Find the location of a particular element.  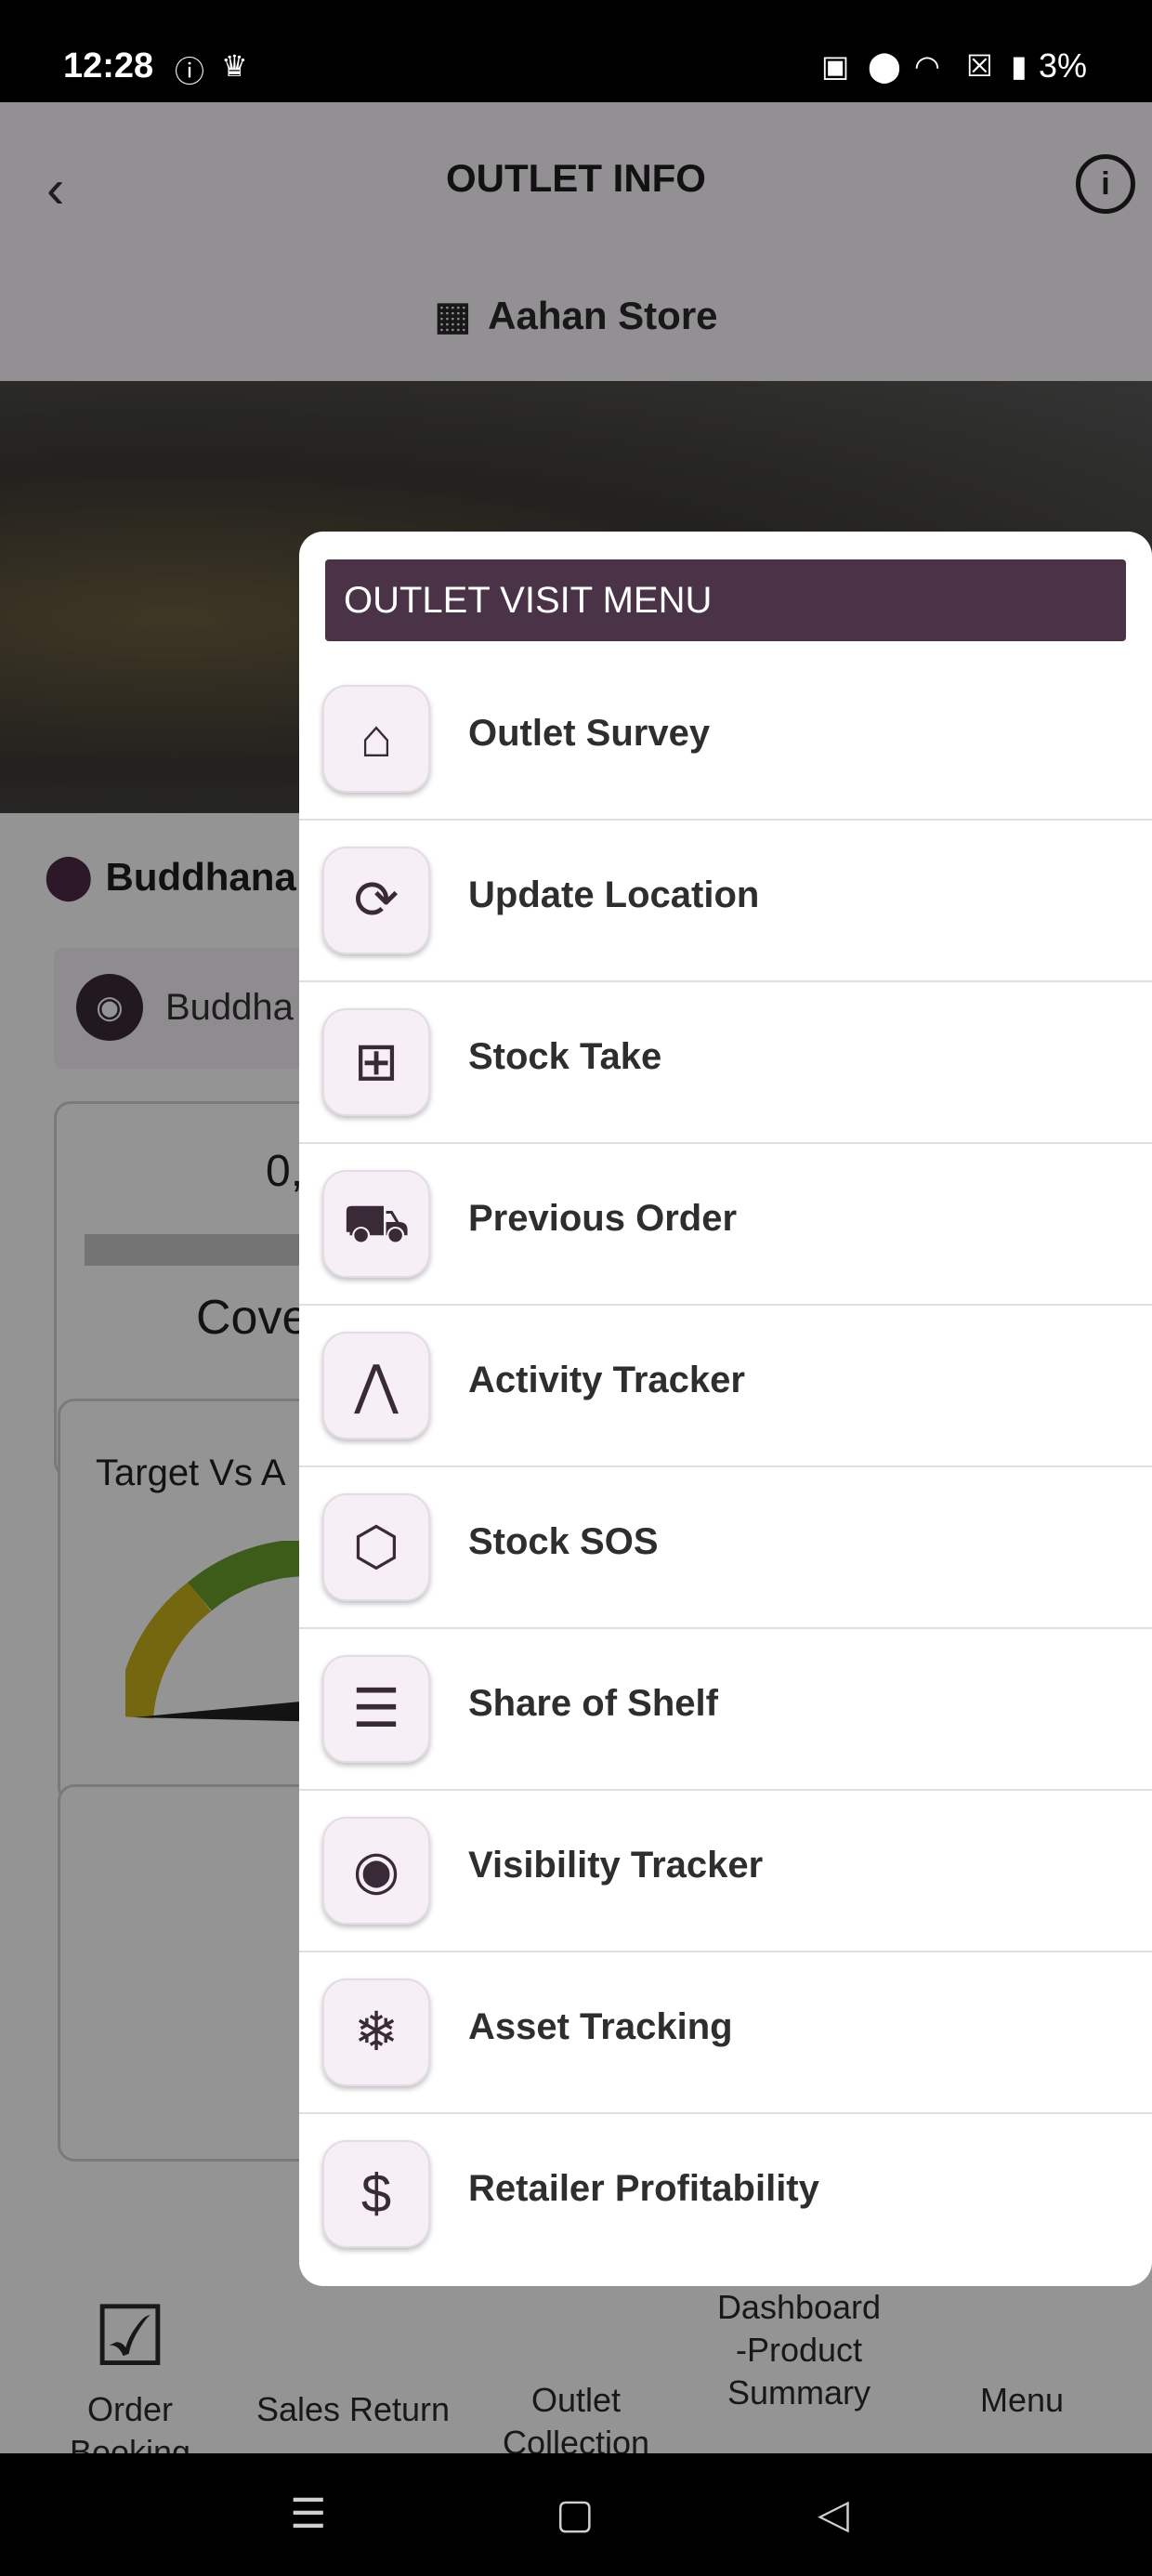

shelf-icon: ☰ is located at coordinates (376, 1709).